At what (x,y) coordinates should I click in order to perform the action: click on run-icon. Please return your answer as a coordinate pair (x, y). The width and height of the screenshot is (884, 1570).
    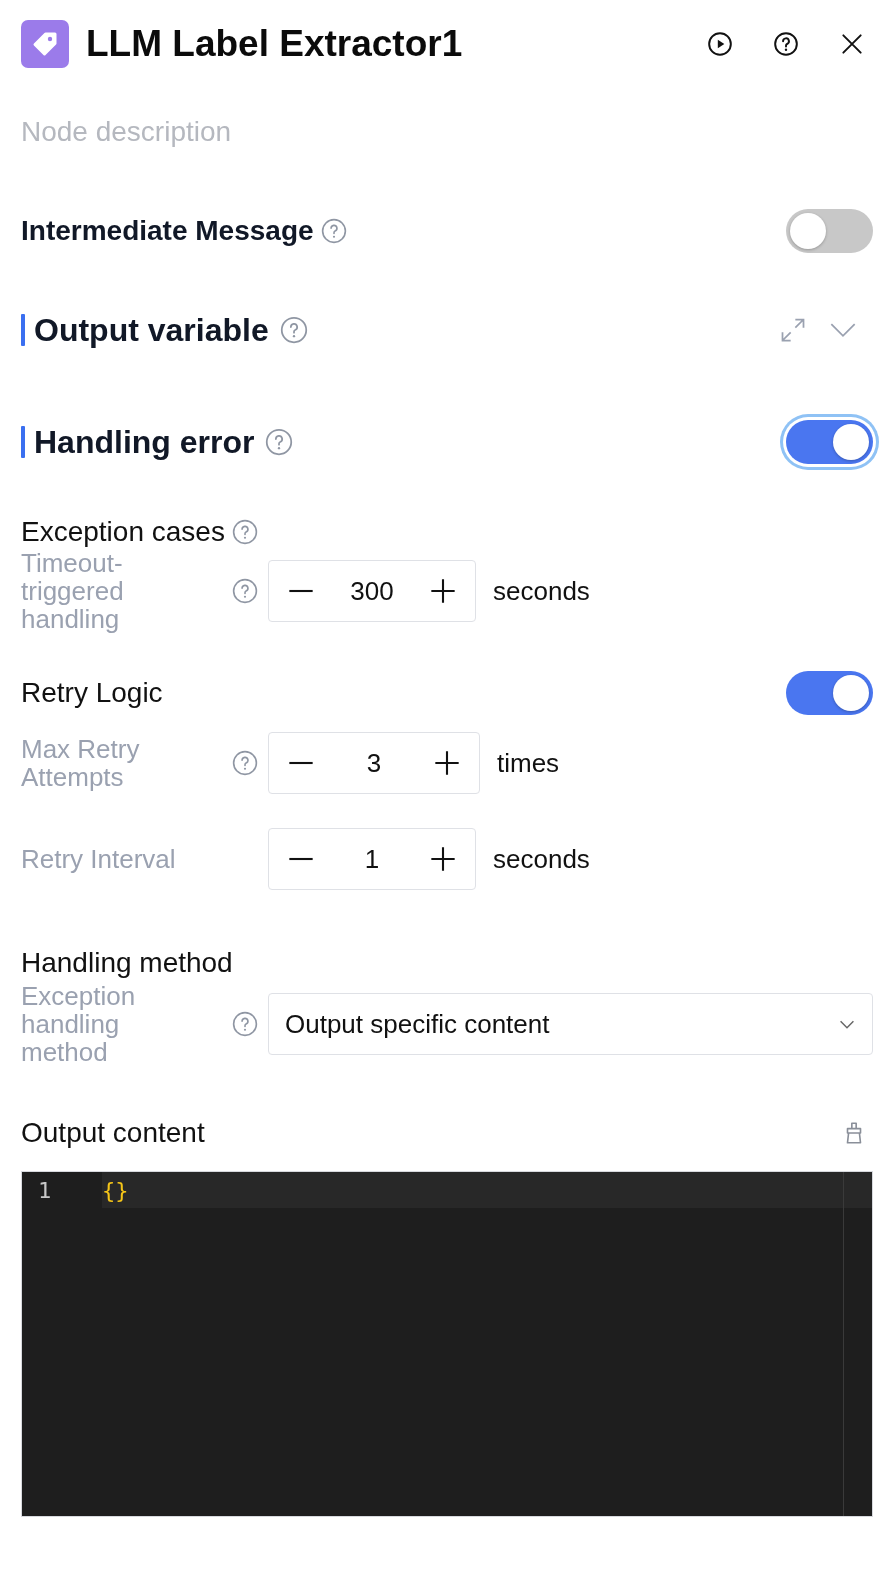
    Looking at the image, I should click on (720, 44).